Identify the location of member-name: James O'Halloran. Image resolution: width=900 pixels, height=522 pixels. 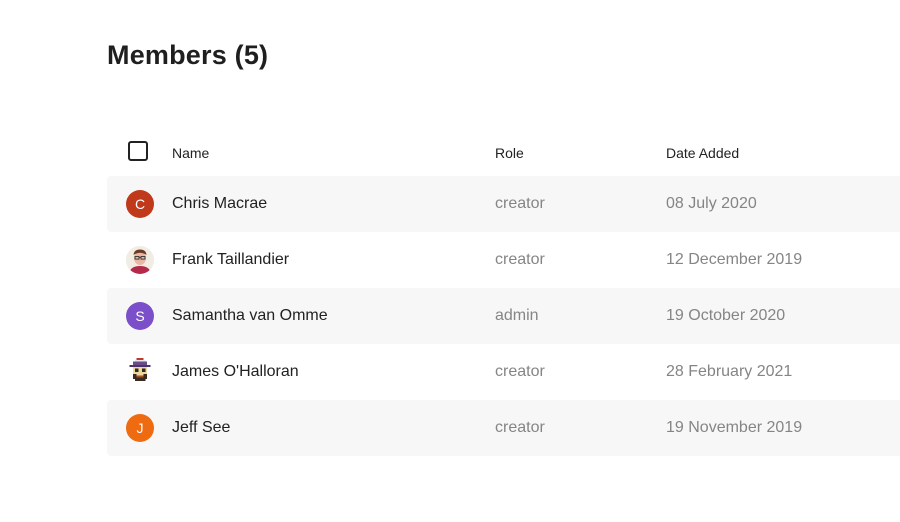
(235, 371).